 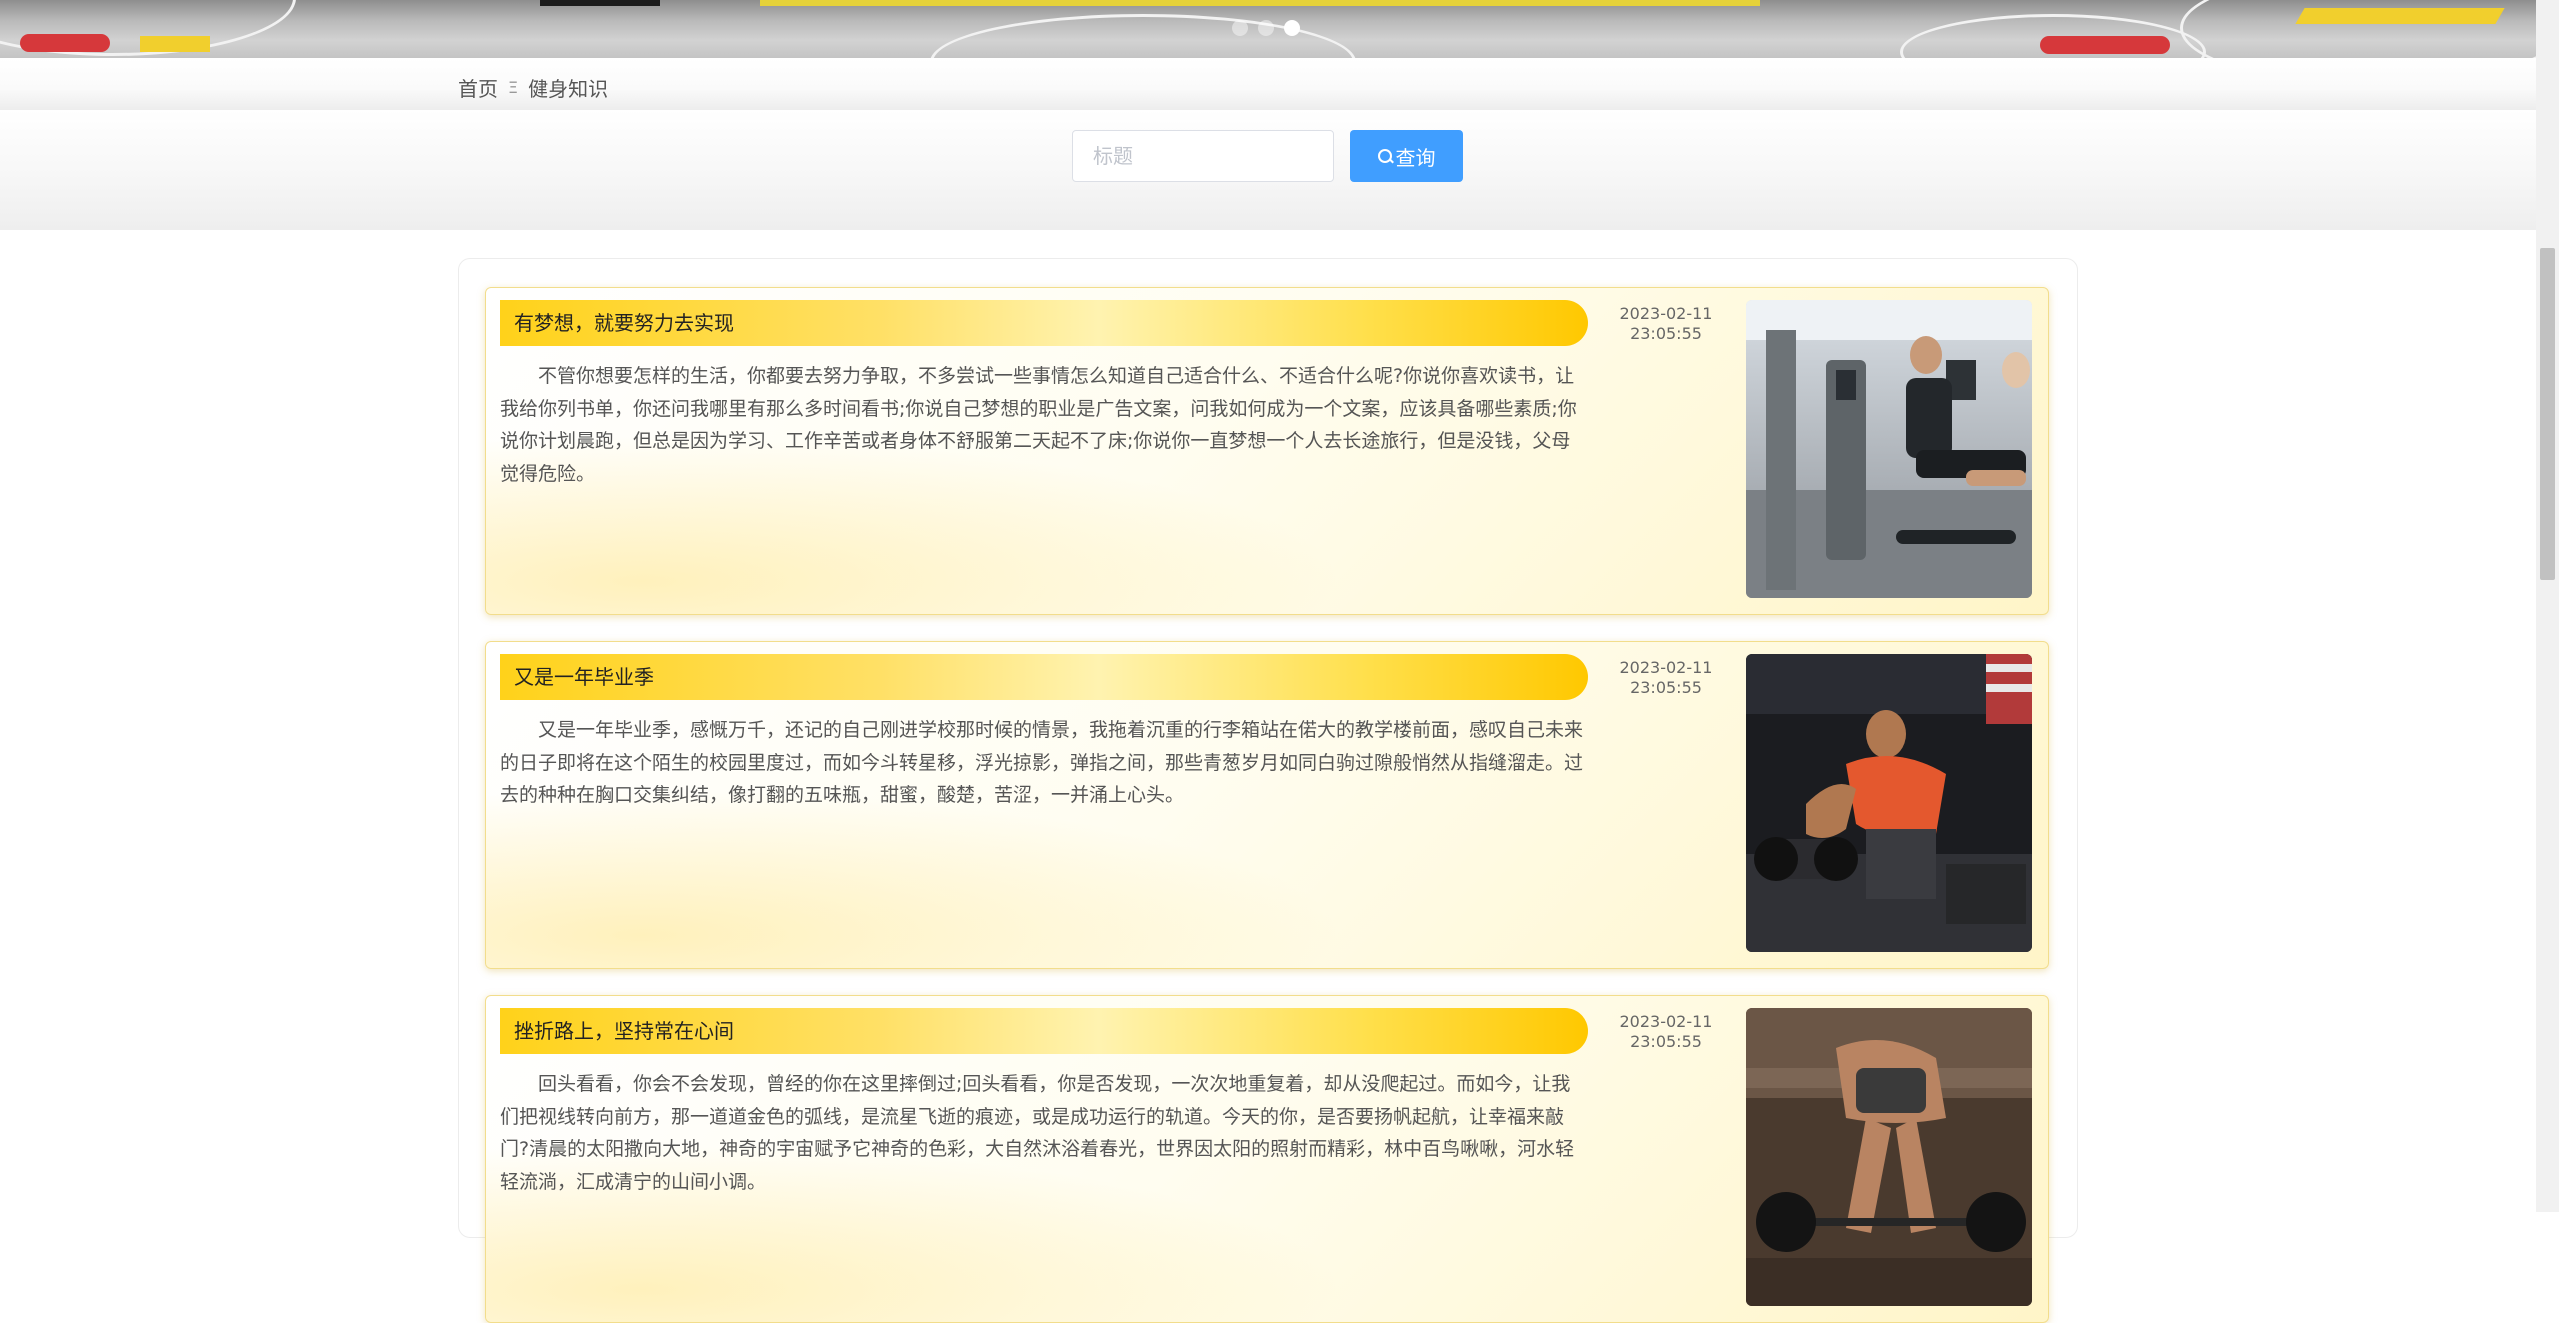 What do you see at coordinates (1044, 323) in the screenshot?
I see `article-title: 有梦想，就要努力去实现` at bounding box center [1044, 323].